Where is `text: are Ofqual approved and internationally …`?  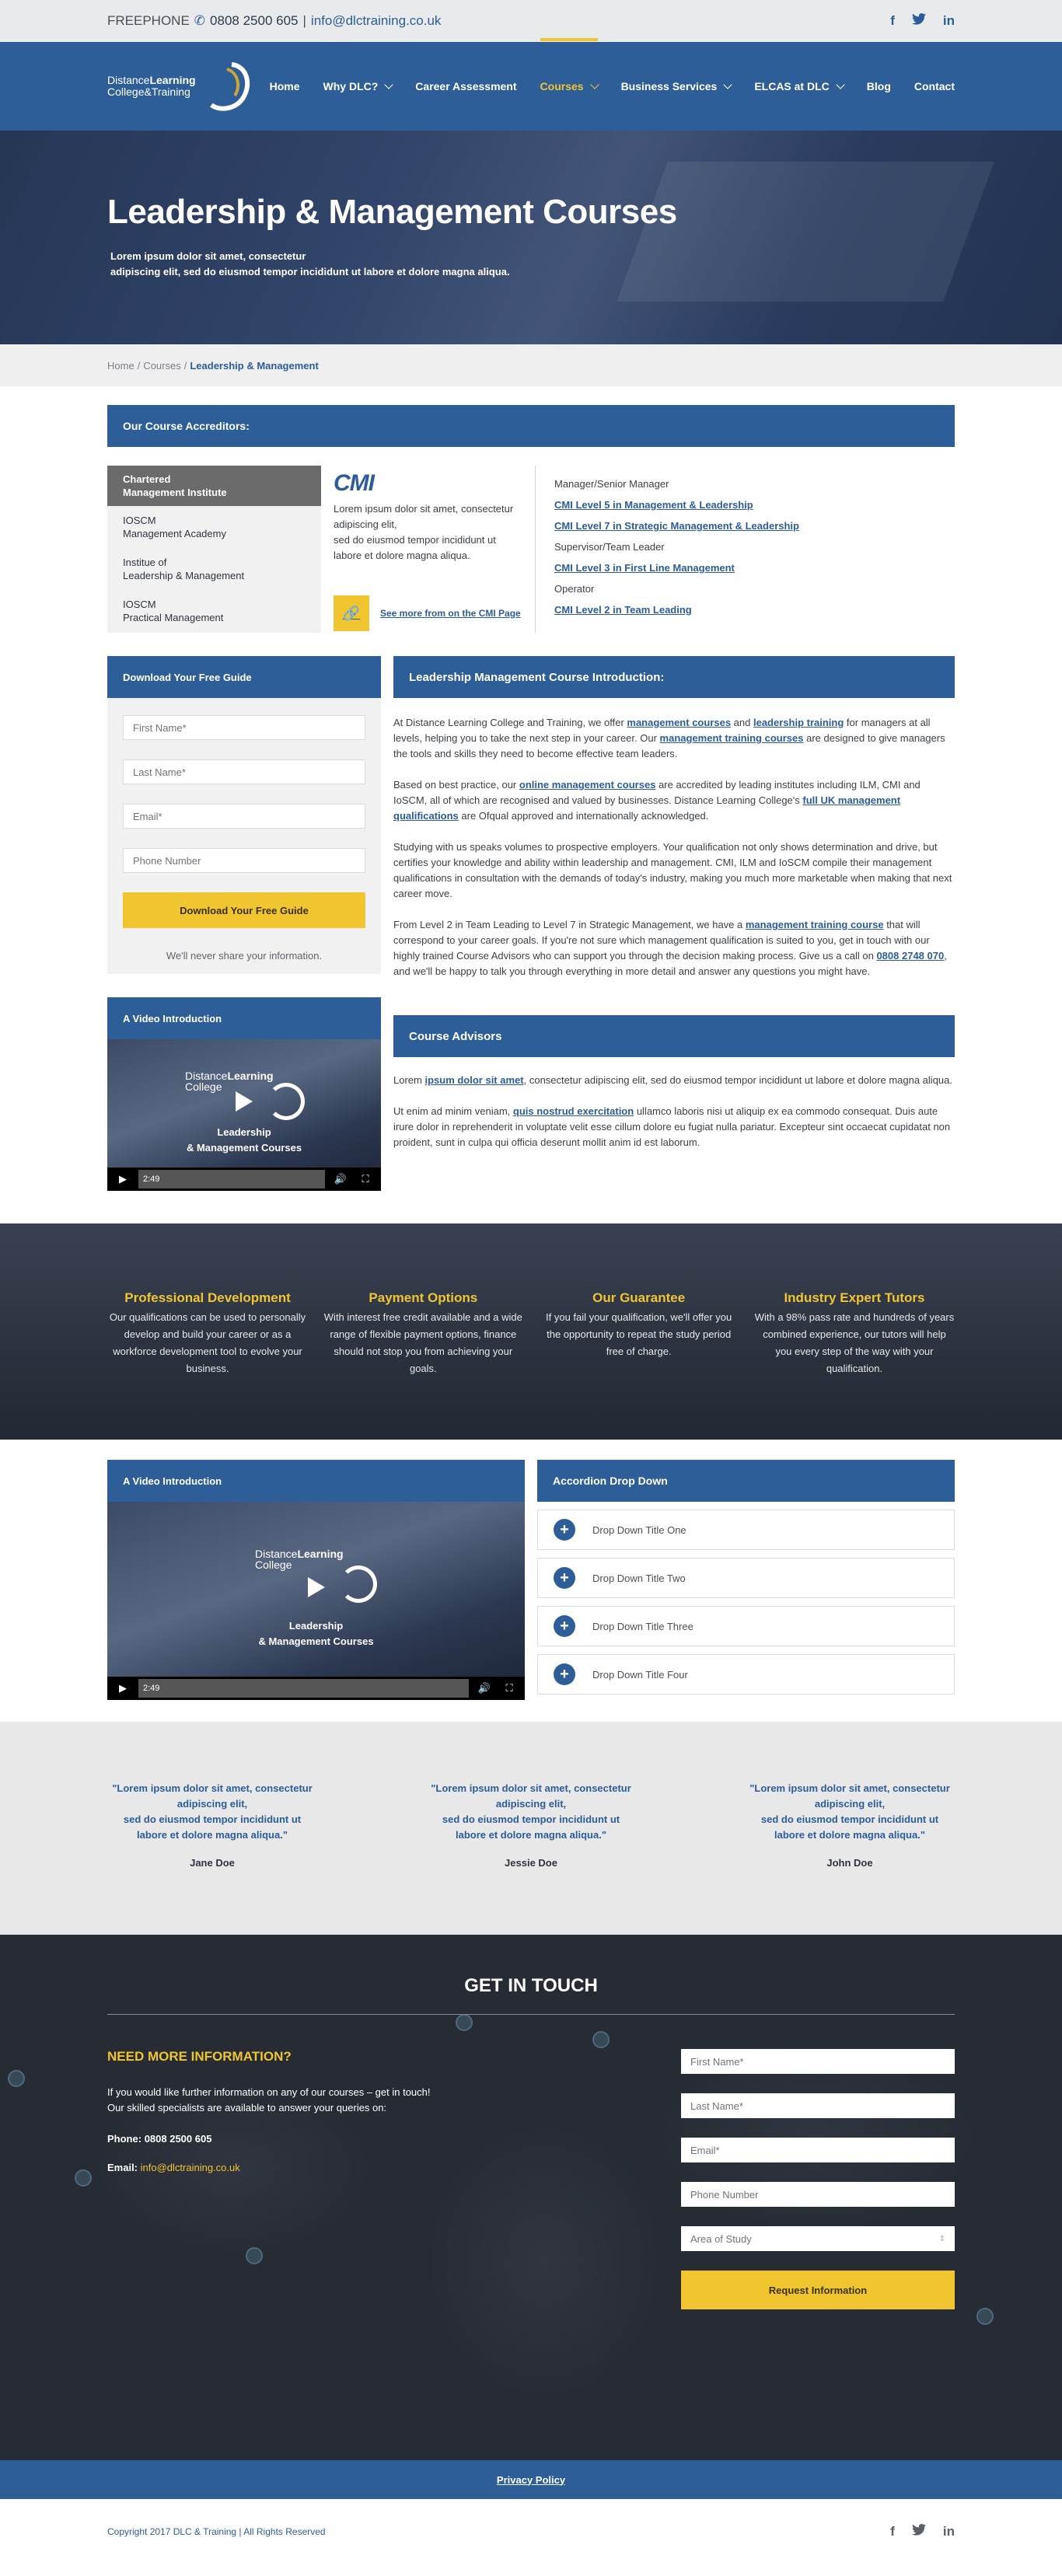
text: are Ofqual approved and internationally … is located at coordinates (584, 816).